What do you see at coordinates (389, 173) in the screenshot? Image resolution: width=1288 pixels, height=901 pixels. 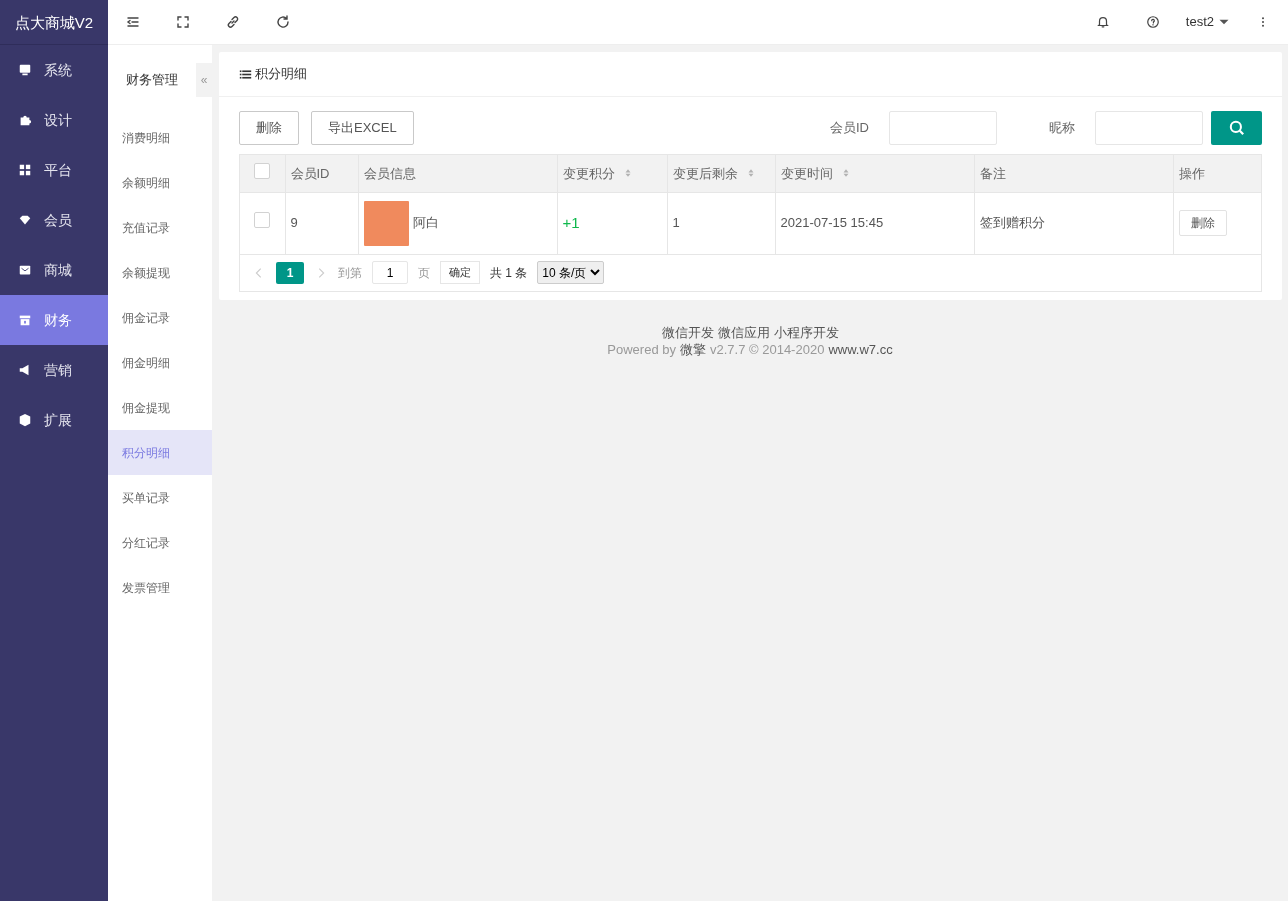 I see `column-header: 会员信息` at bounding box center [389, 173].